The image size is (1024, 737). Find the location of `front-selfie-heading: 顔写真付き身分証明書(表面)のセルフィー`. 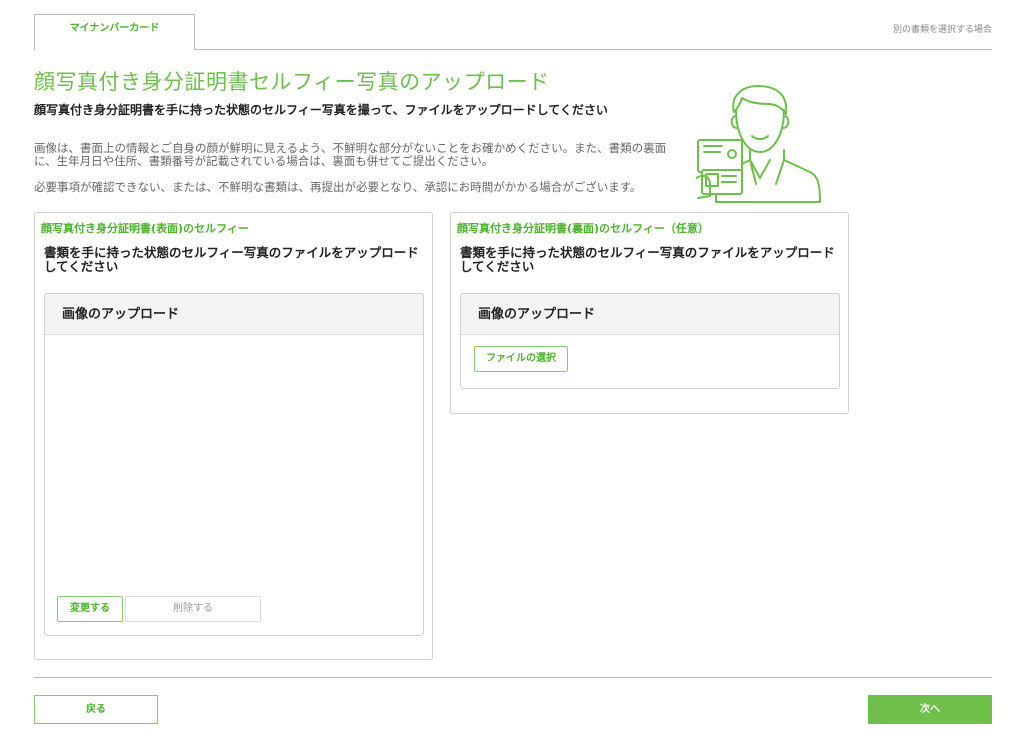

front-selfie-heading: 顔写真付き身分証明書(表面)のセルフィー is located at coordinates (145, 228).